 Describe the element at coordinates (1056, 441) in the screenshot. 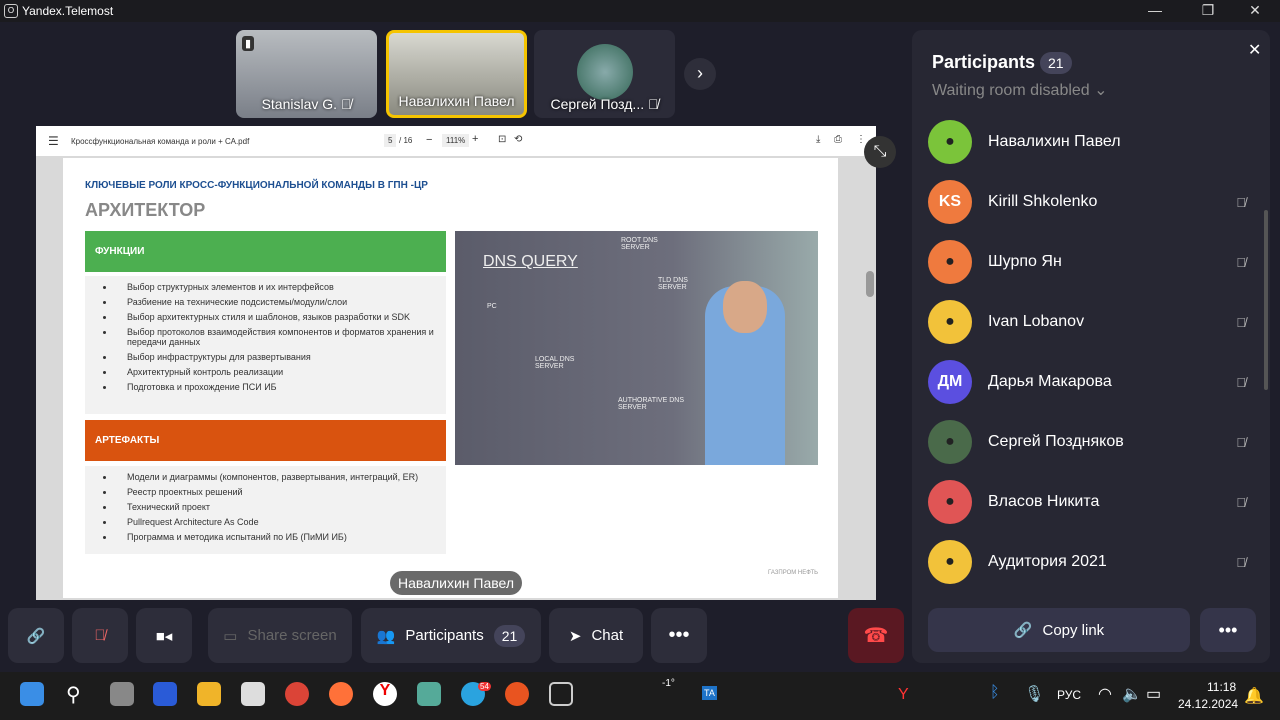

I see `participant-name: Сергей Поздняков` at that location.